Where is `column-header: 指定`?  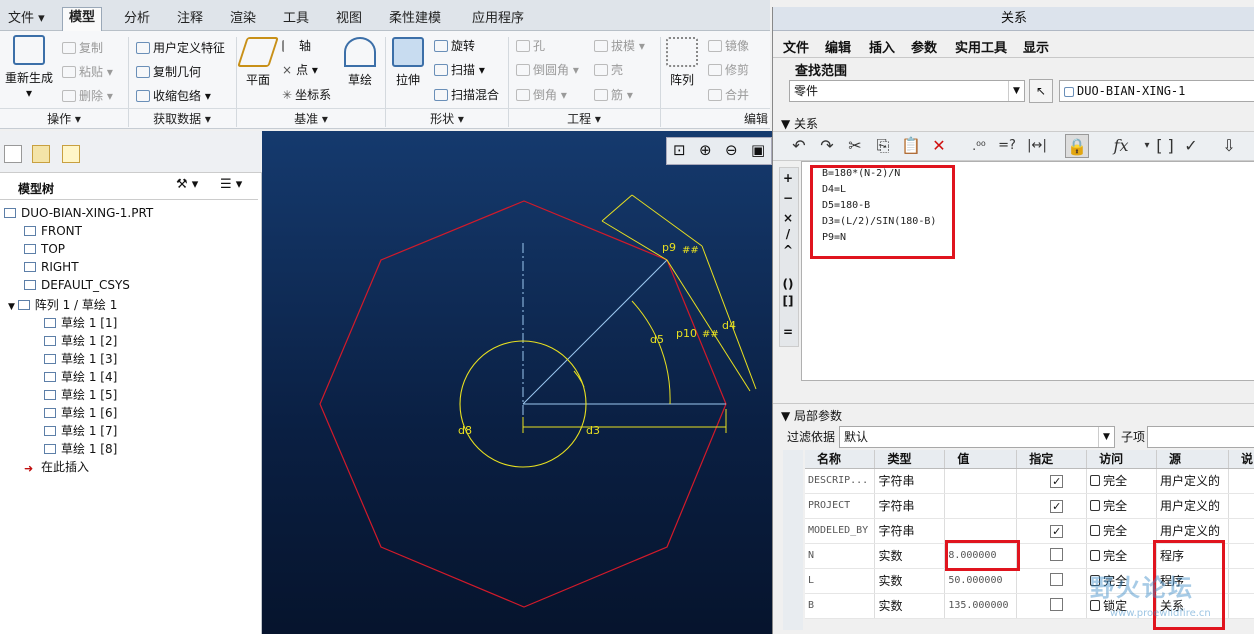 column-header: 指定 is located at coordinates (1052, 459).